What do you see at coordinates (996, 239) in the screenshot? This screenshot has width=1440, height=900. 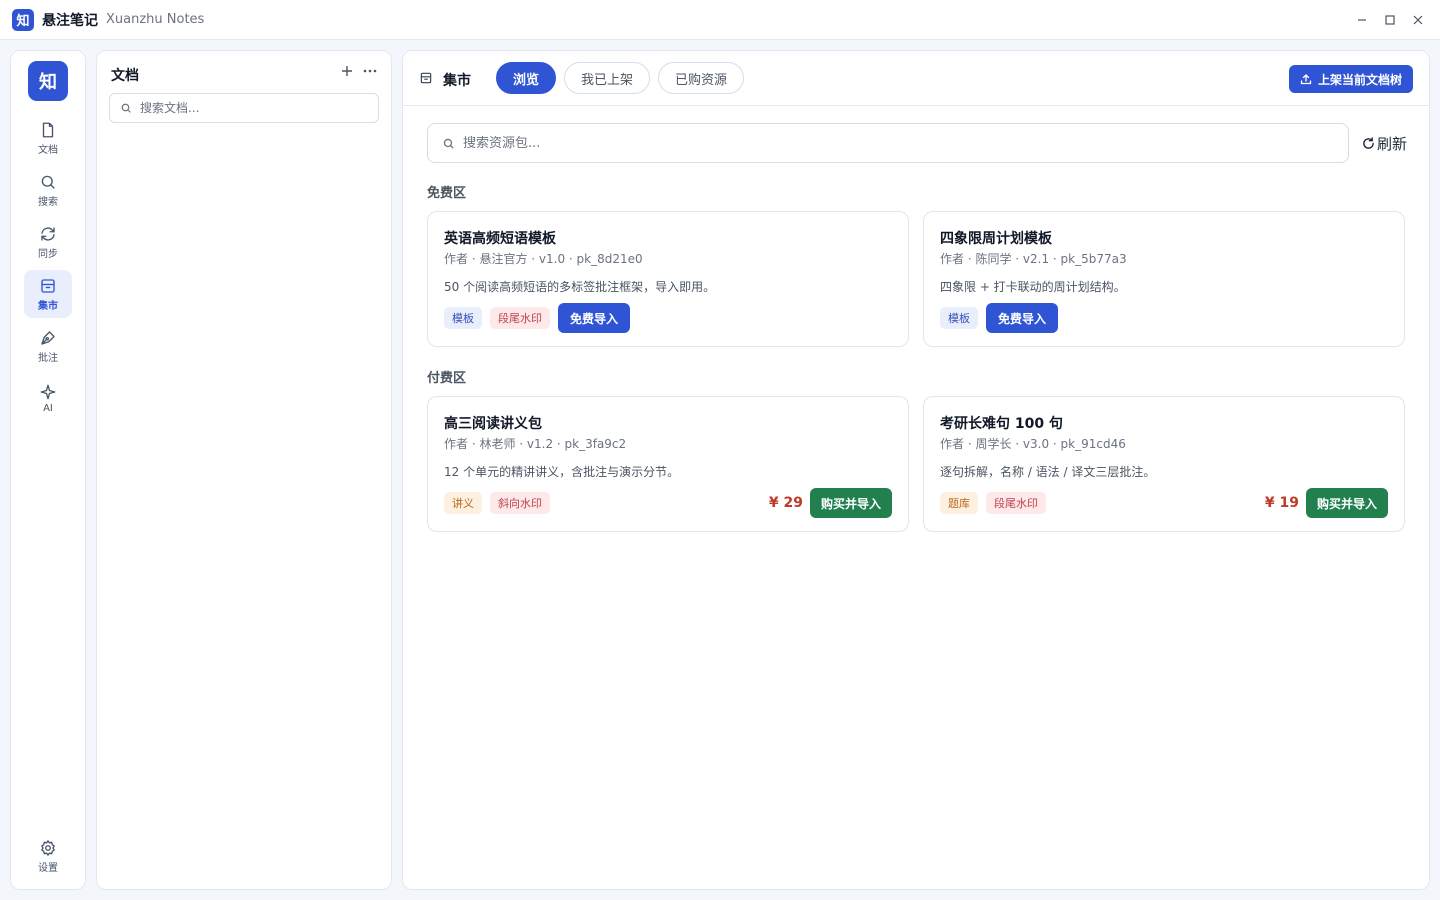 I see `card-title: 四象限周计划模板` at bounding box center [996, 239].